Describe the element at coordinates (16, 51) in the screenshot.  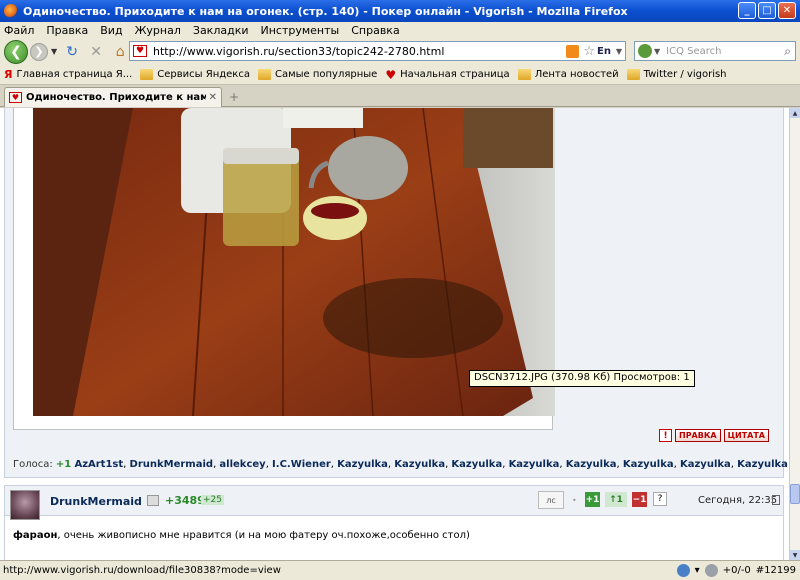
I see `back-button: ❮` at that location.